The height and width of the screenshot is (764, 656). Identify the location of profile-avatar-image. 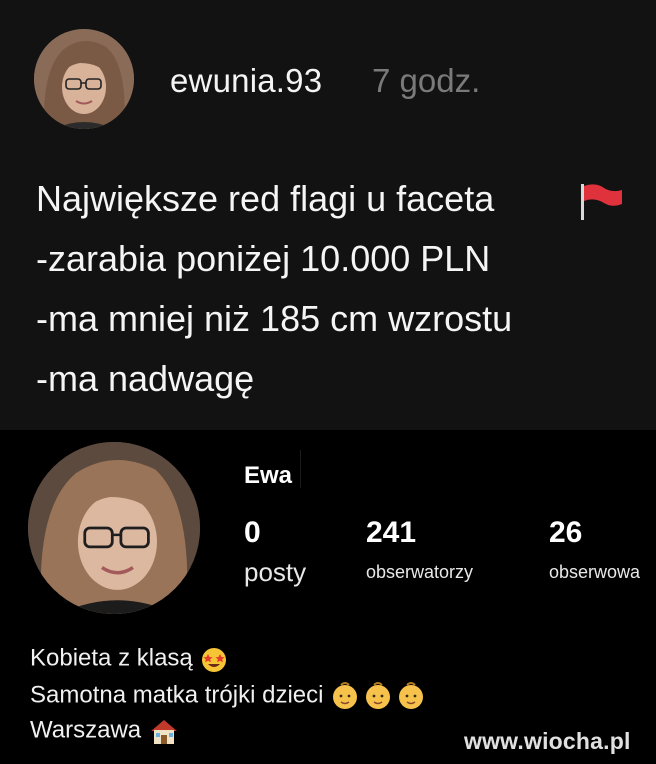
(114, 528).